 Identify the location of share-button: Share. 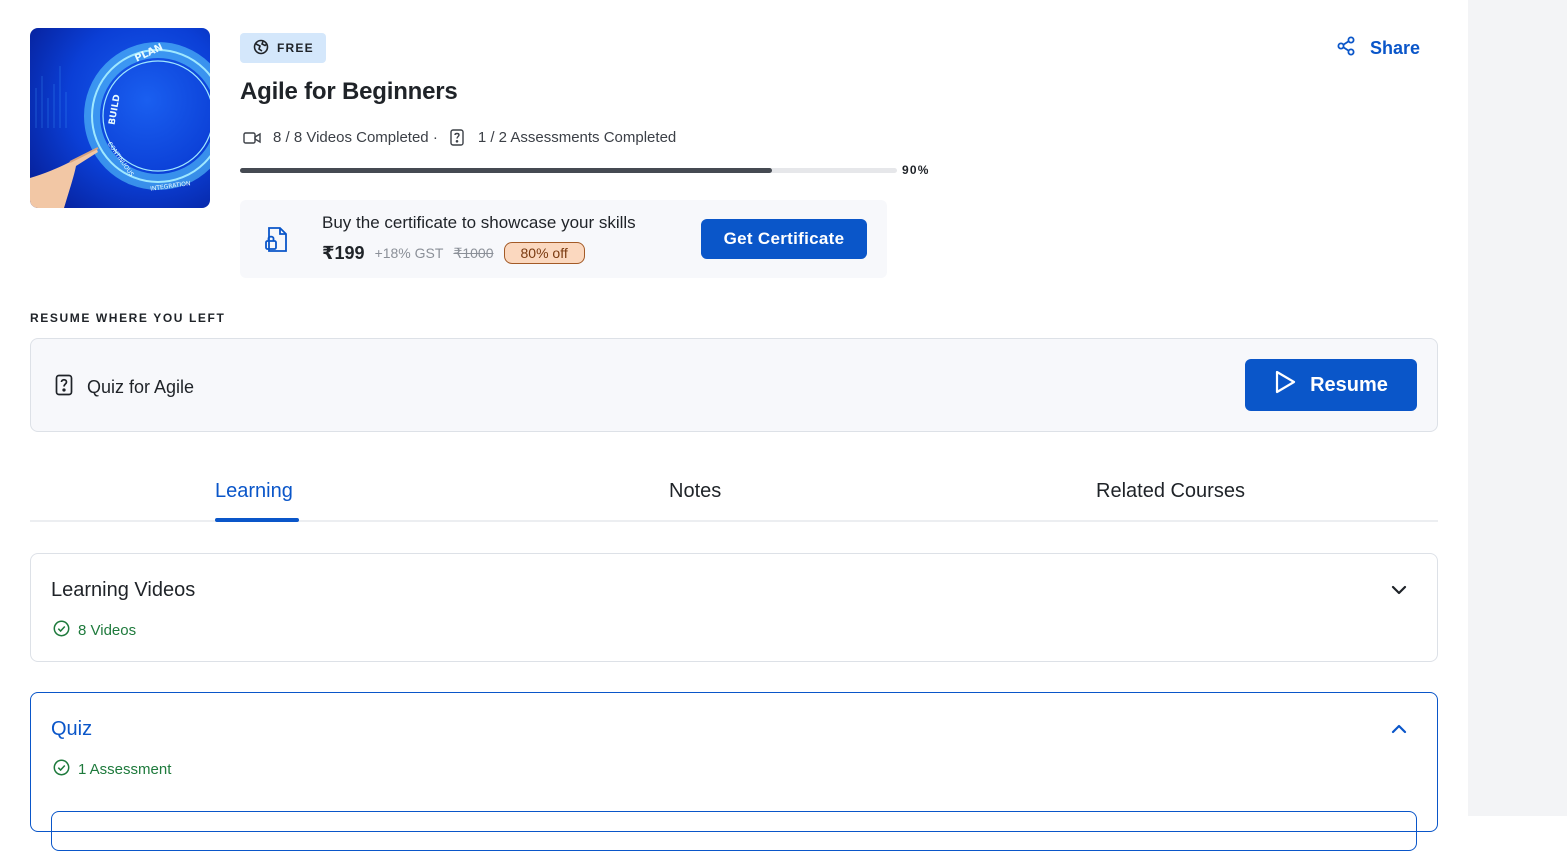
(1378, 48).